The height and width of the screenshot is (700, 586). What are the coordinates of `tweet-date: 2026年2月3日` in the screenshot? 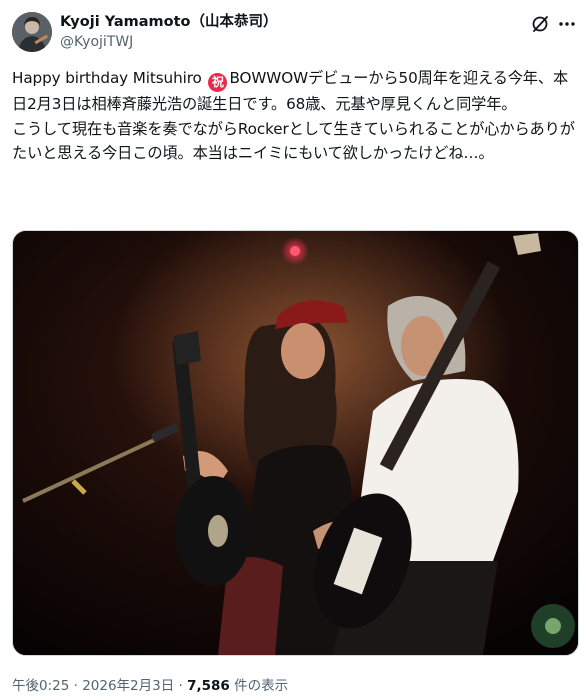 It's located at (128, 686).